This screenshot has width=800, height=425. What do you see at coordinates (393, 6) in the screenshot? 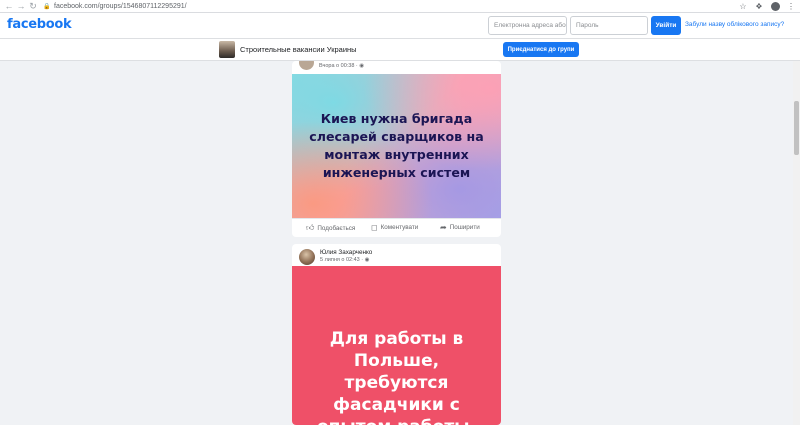
I see `address-bar: 🔒 facebook.com/groups/1546807112295291/` at bounding box center [393, 6].